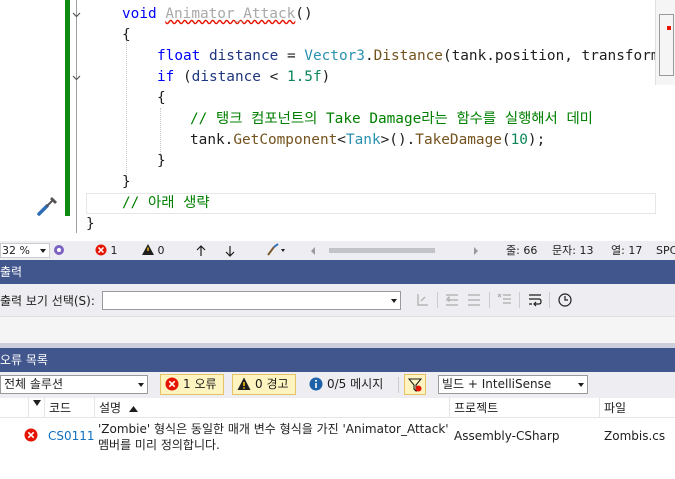 The image size is (675, 479). Describe the element at coordinates (161, 250) in the screenshot. I see `warning-count-value: 0` at that location.